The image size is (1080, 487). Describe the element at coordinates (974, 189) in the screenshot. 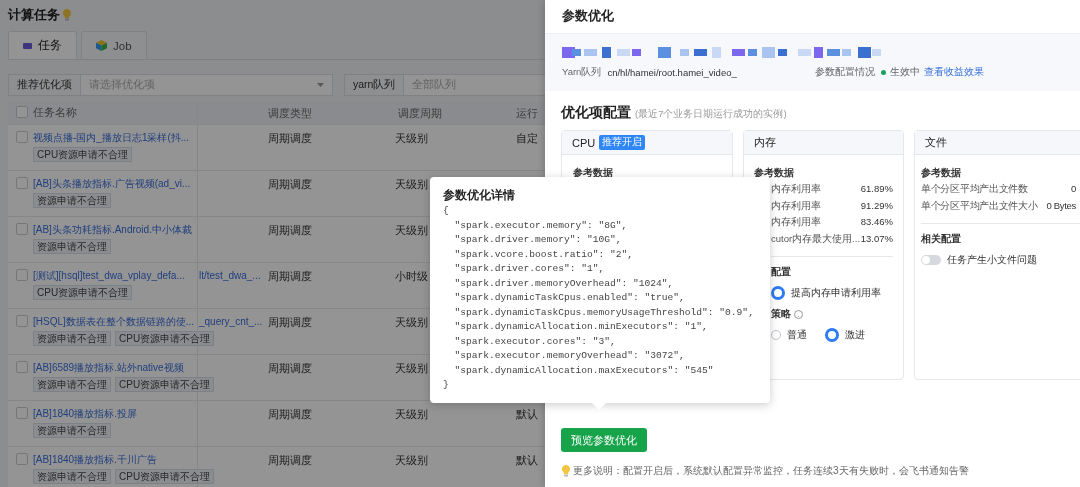

I see `metric-label: 单个分区平均产出文件数` at that location.